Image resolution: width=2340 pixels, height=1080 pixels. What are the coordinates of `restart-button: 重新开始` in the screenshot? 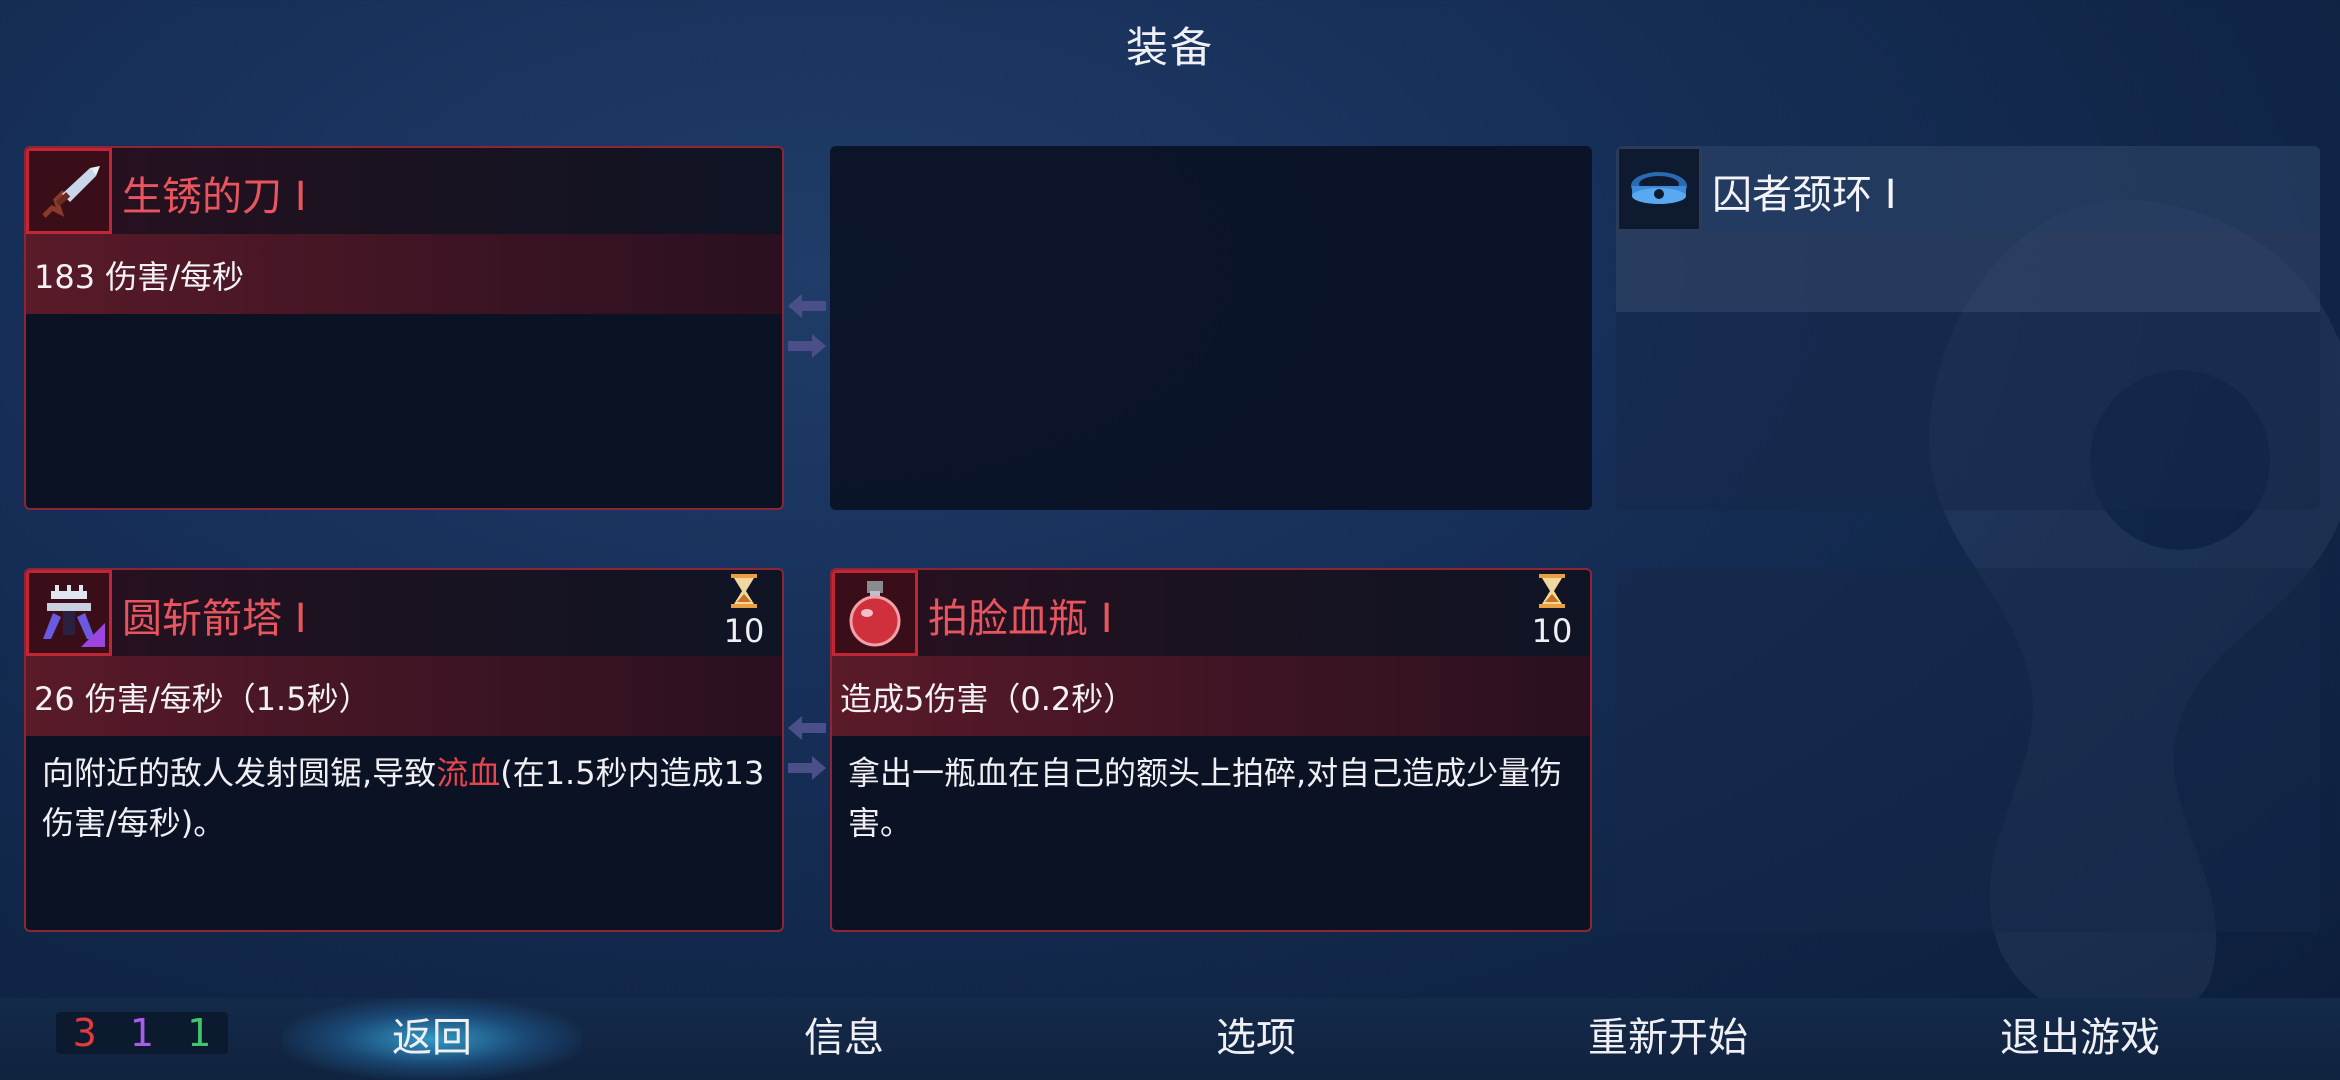 It's located at (1668, 1039).